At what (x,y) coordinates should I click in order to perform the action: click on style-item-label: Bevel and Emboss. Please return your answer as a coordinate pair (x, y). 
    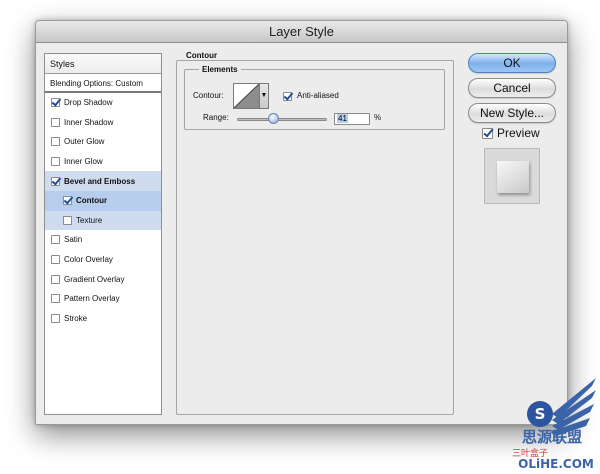
    Looking at the image, I should click on (100, 181).